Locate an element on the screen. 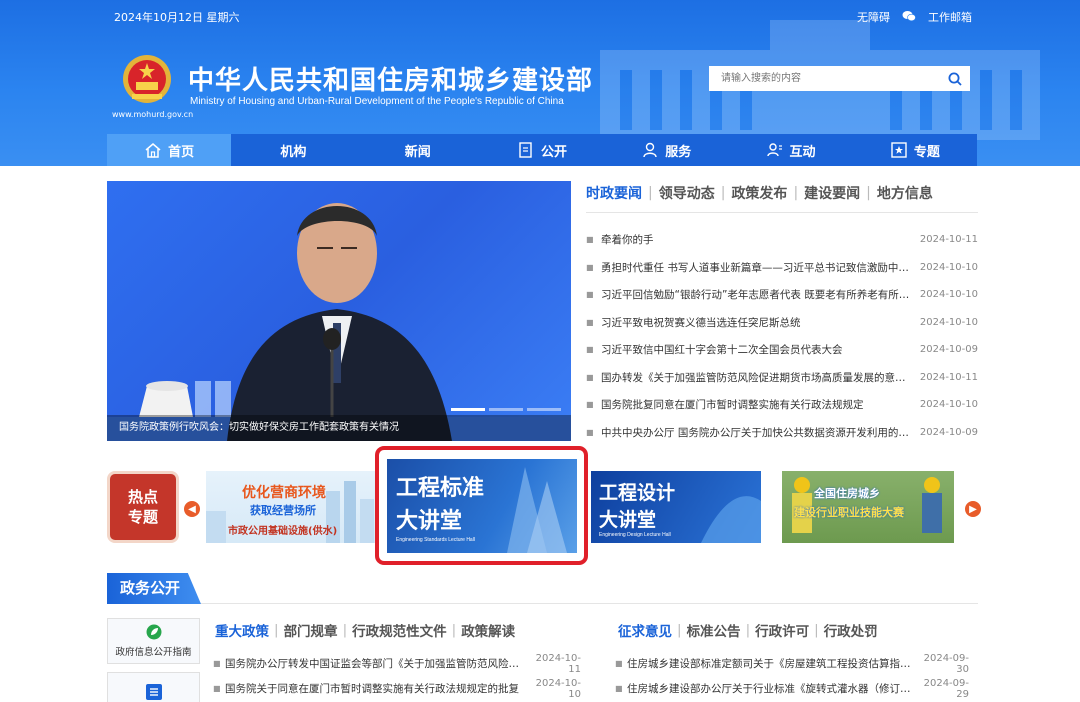  nav-news-label: 新闻 is located at coordinates (417, 152).